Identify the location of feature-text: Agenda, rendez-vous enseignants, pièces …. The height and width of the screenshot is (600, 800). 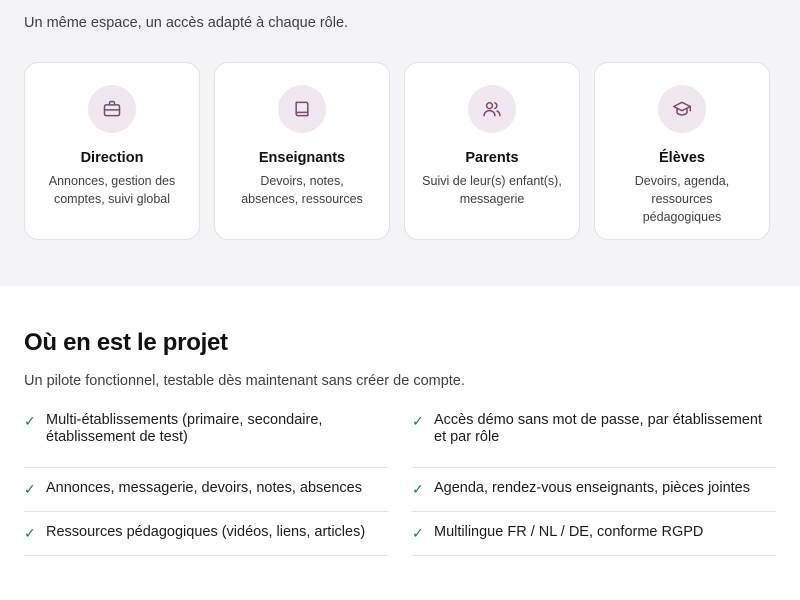
(592, 488).